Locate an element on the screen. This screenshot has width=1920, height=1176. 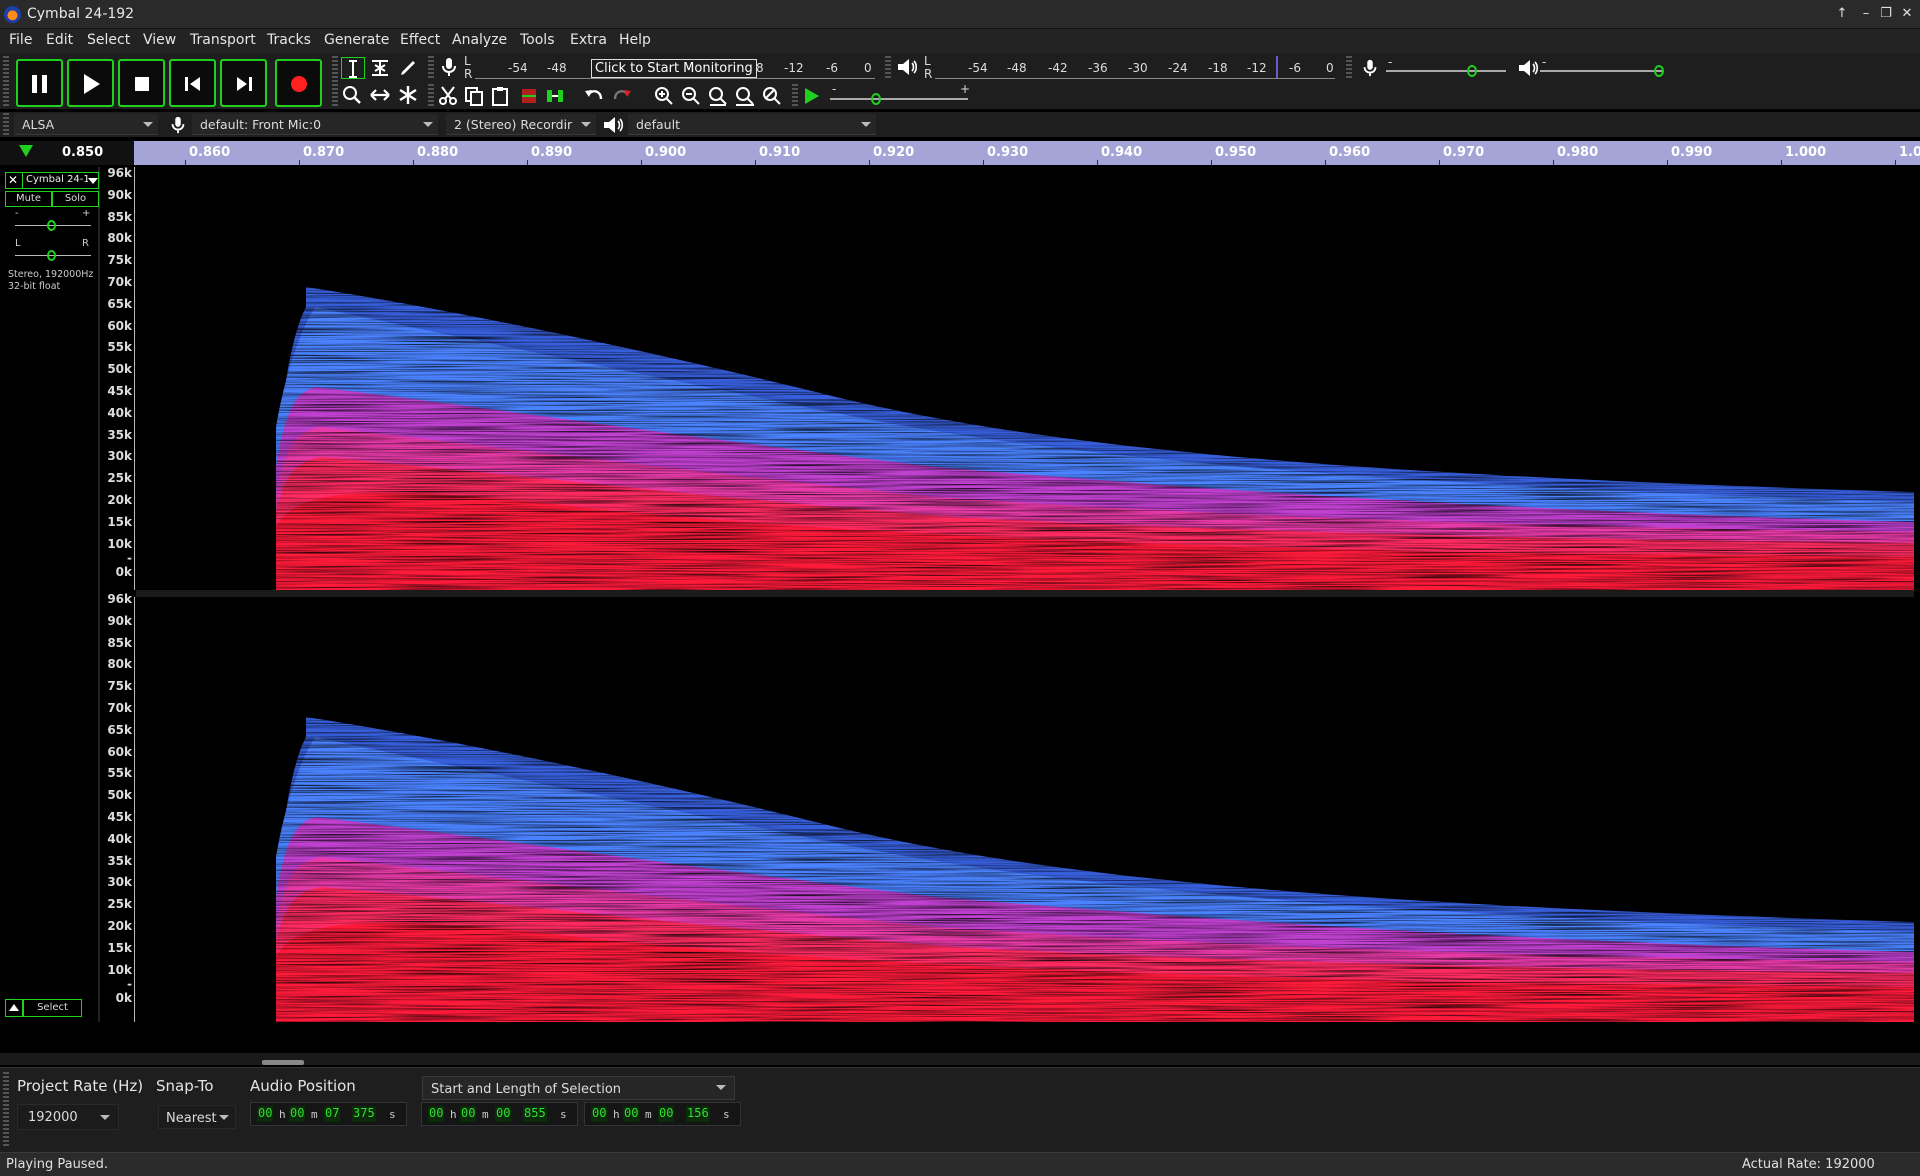
playback-meter-bar is located at coordinates (1135, 78).